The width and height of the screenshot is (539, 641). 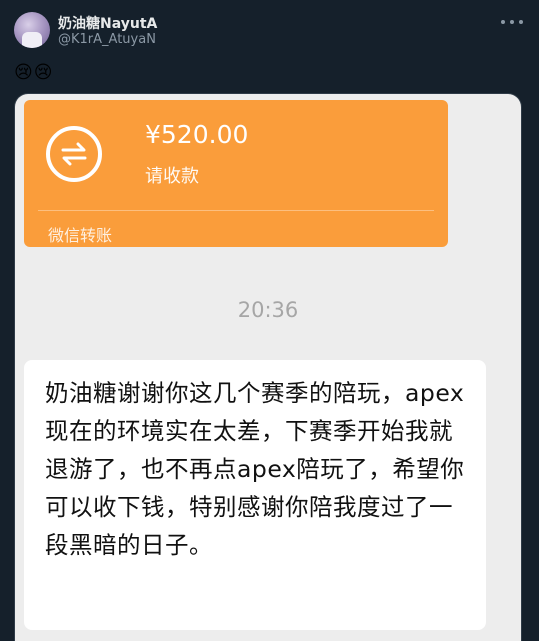 I want to click on user-handle: @K1rA_AtuyaN, so click(x=107, y=39).